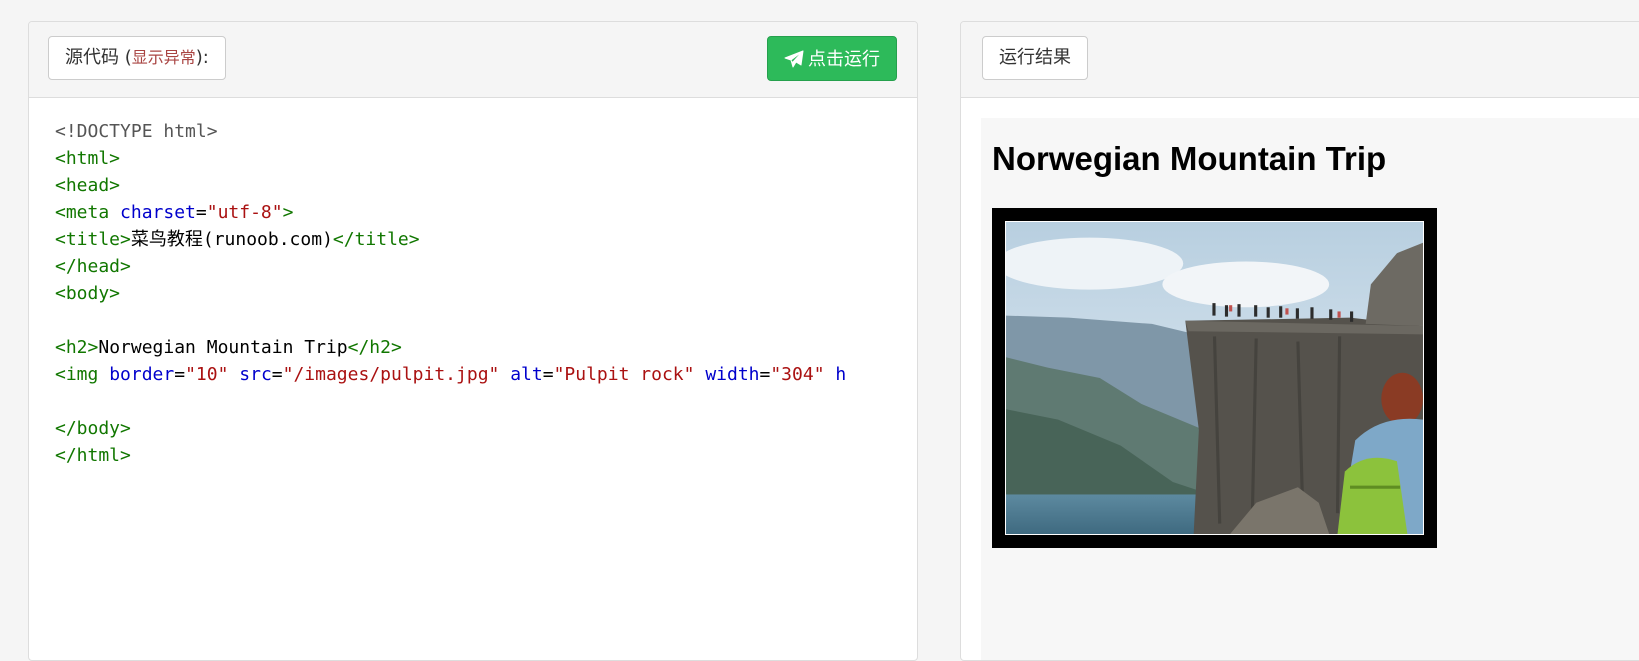 Image resolution: width=1639 pixels, height=661 pixels. What do you see at coordinates (136, 131) in the screenshot?
I see `code-token-doc: <!DOCTYPE html>` at bounding box center [136, 131].